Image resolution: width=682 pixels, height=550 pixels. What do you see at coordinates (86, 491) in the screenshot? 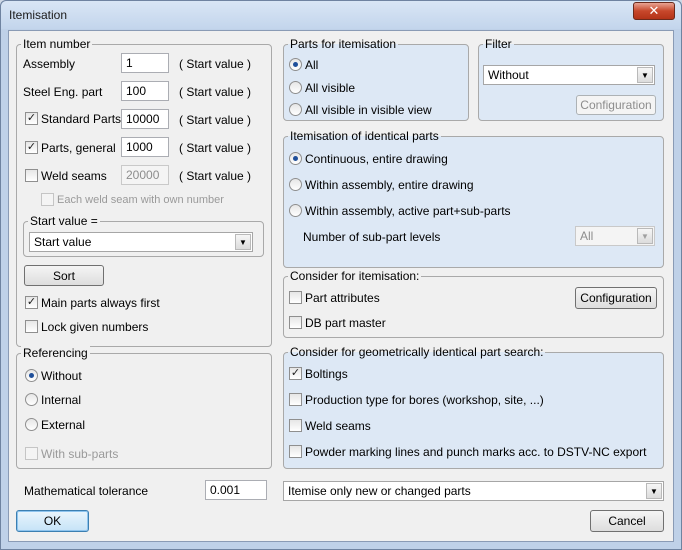
I see `tolerance-label: Mathematical tolerance` at bounding box center [86, 491].